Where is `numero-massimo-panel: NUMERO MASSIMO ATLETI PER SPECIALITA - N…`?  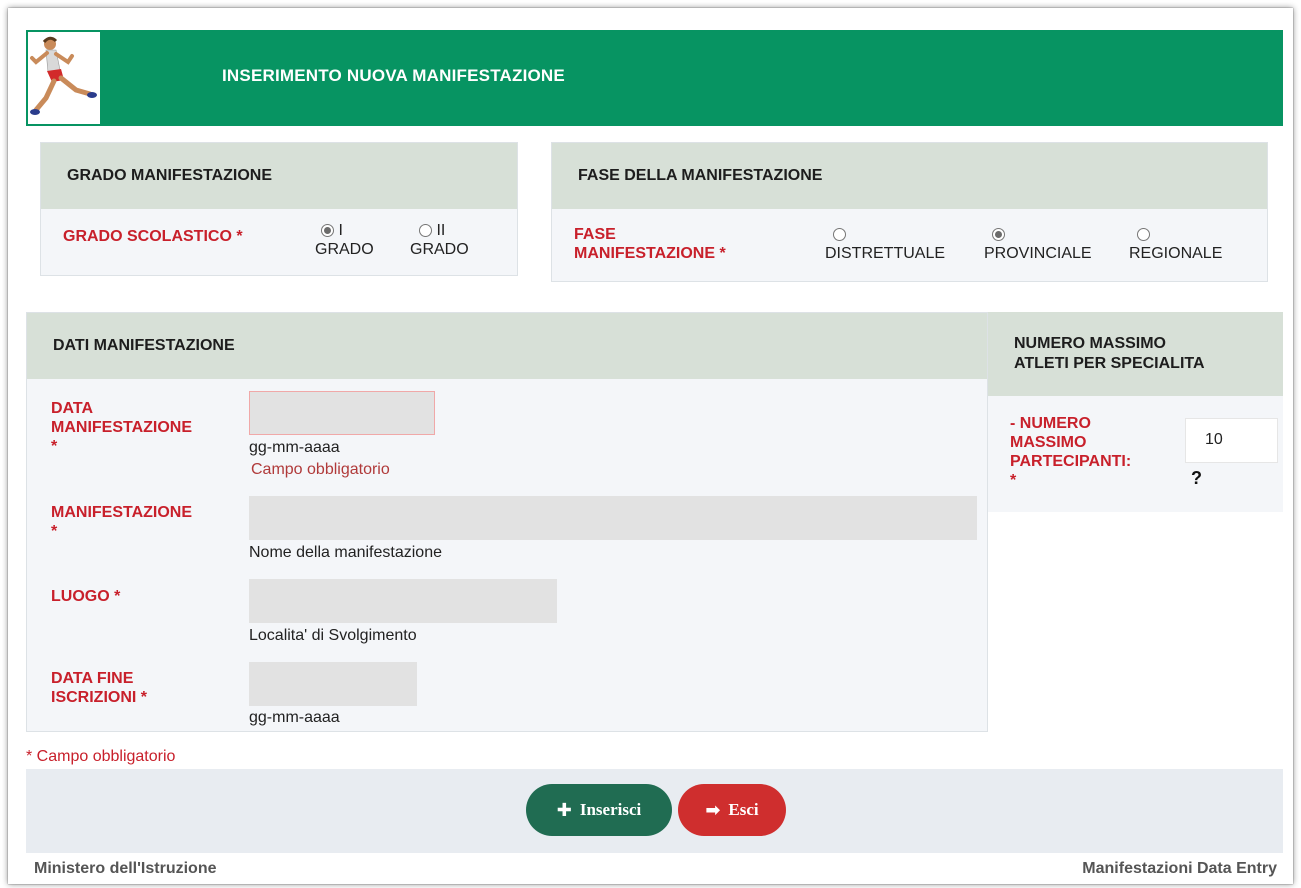
numero-massimo-panel: NUMERO MASSIMO ATLETI PER SPECIALITA - N… is located at coordinates (1135, 412).